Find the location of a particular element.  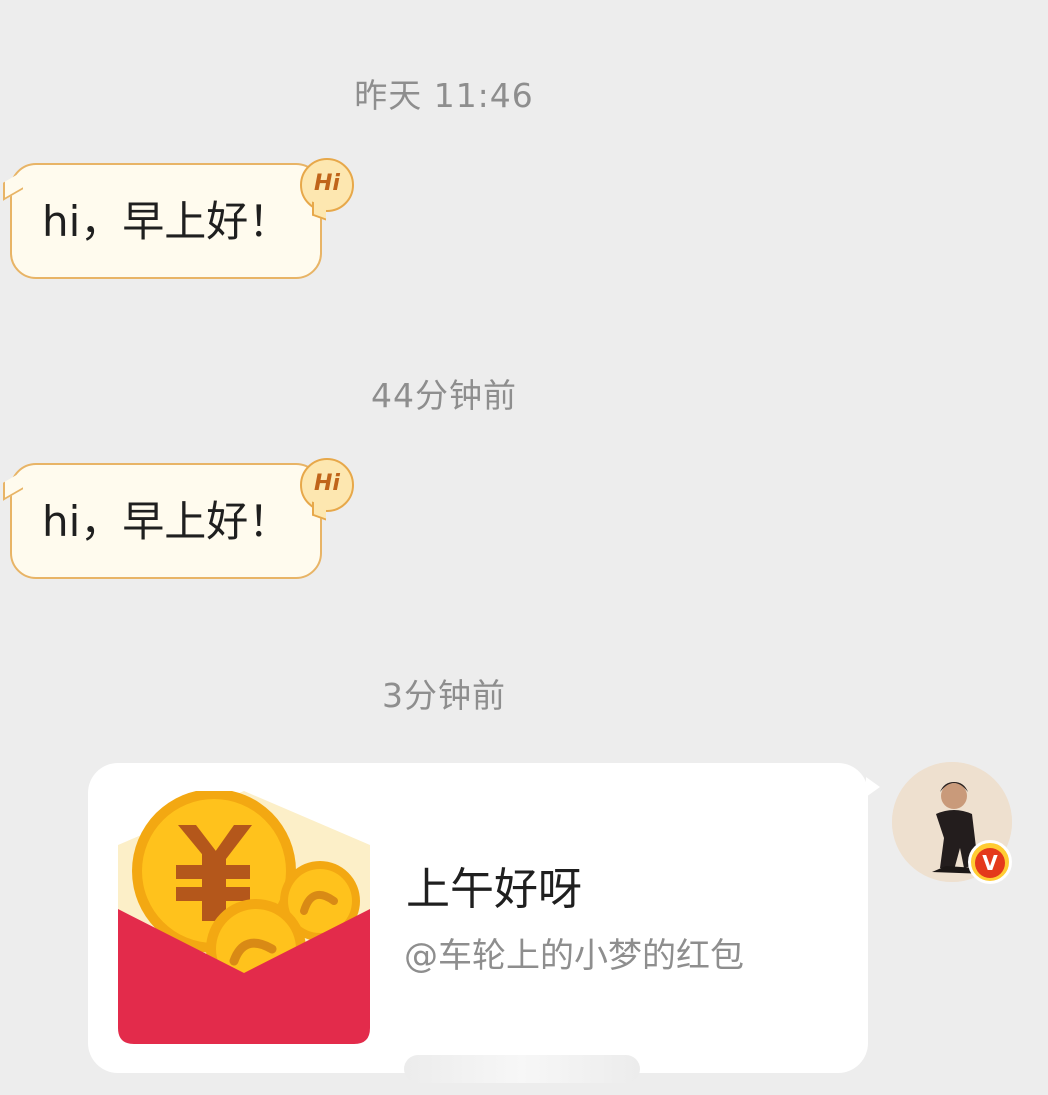

loading-placeholder is located at coordinates (522, 1069).